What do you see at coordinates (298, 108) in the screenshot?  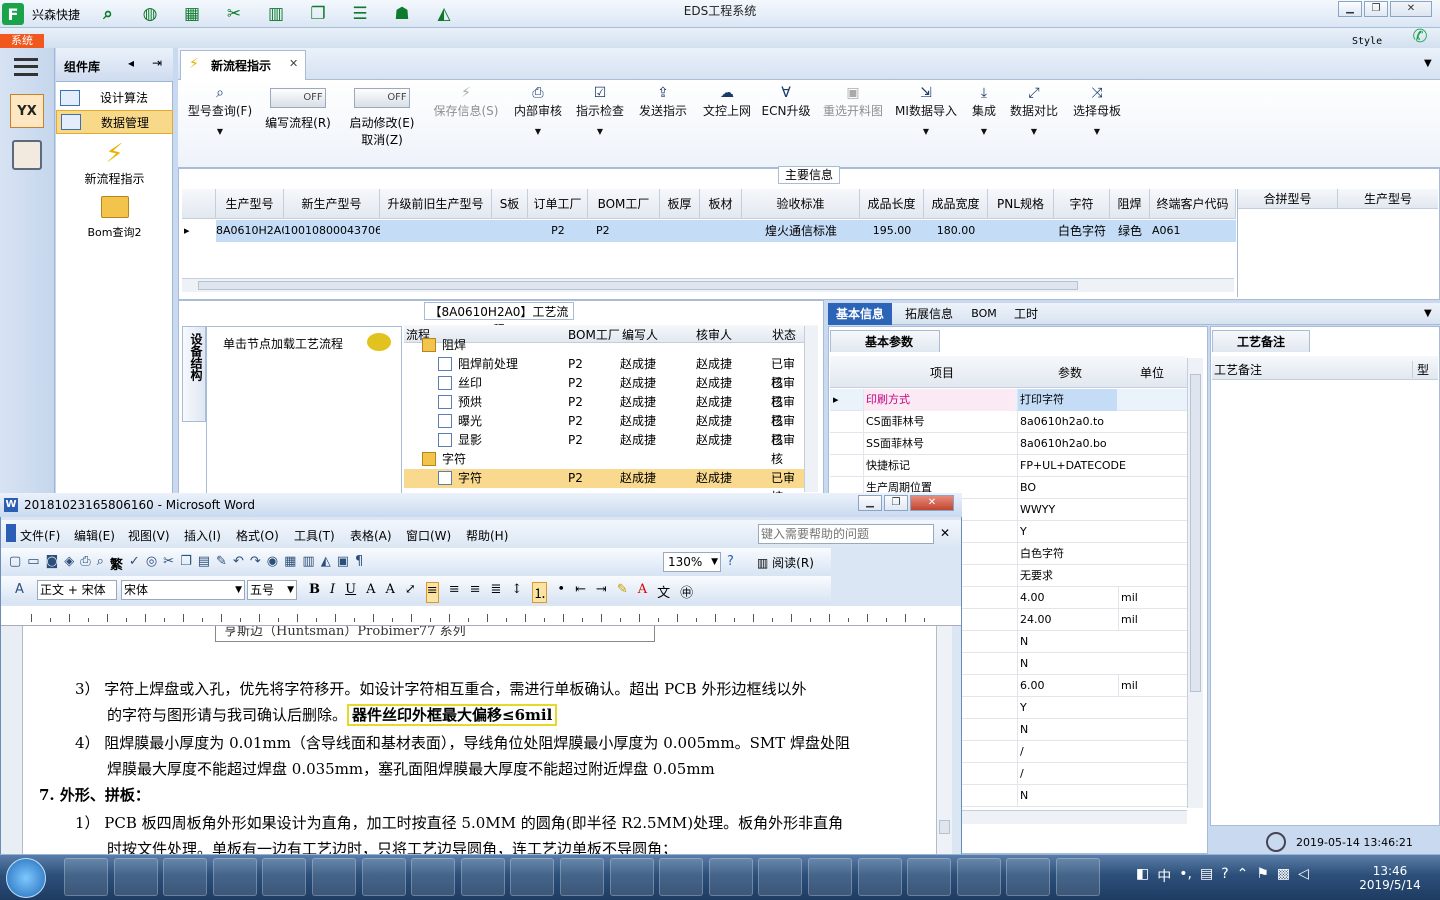 I see `write-flow-toggle: OFF 编写流程(R)` at bounding box center [298, 108].